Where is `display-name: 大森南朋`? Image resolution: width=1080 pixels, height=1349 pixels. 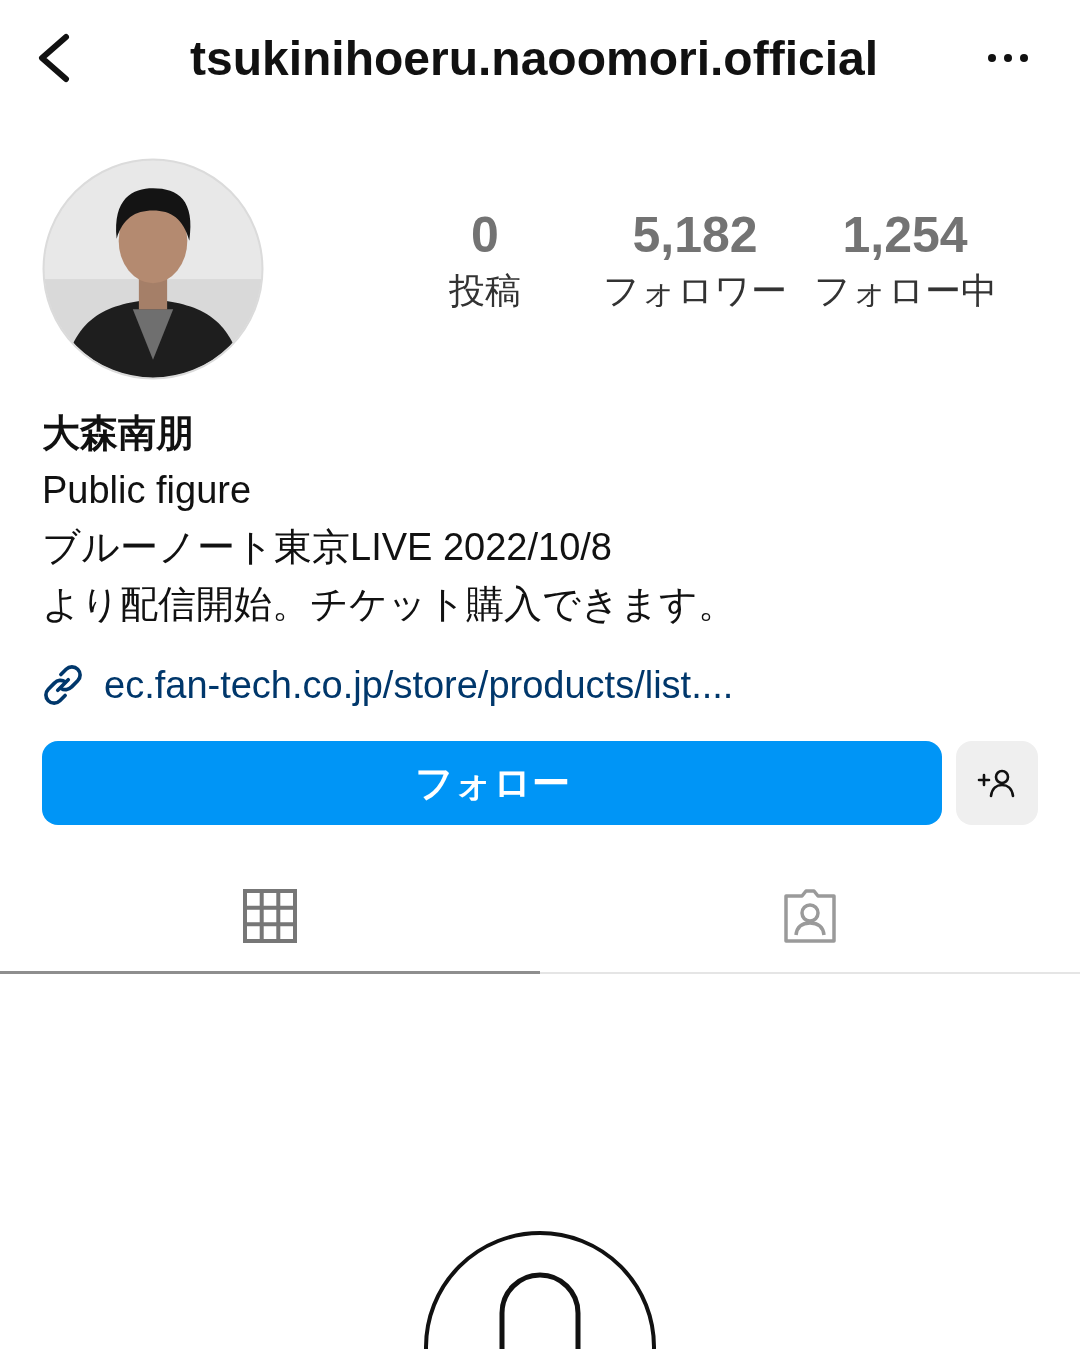
display-name: 大森南朋 is located at coordinates (118, 433).